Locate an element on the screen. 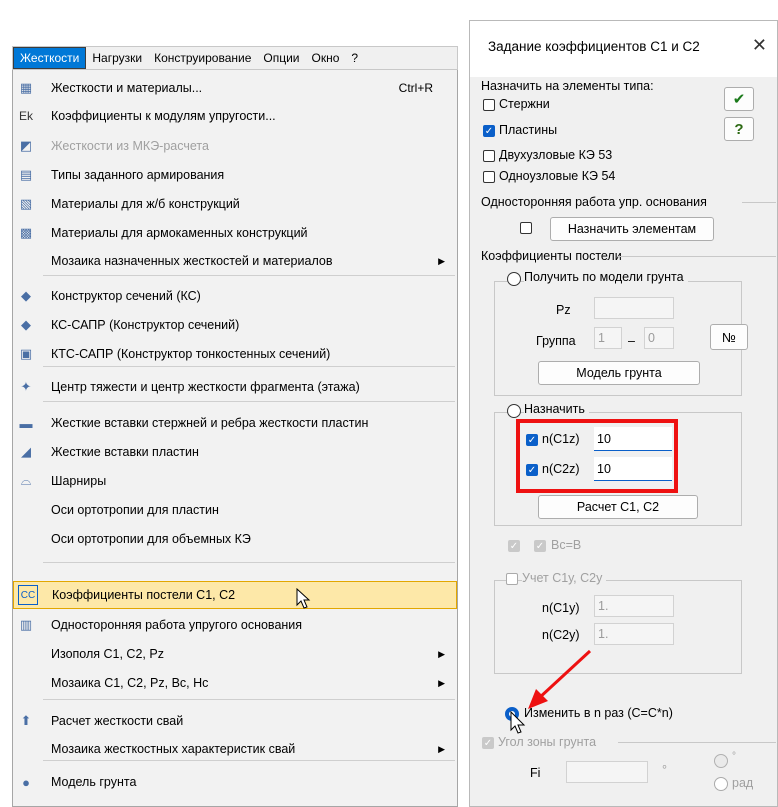 The image size is (778, 807). menu-item: ▧ Материалы для ж/б конструкций is located at coordinates (235, 204).